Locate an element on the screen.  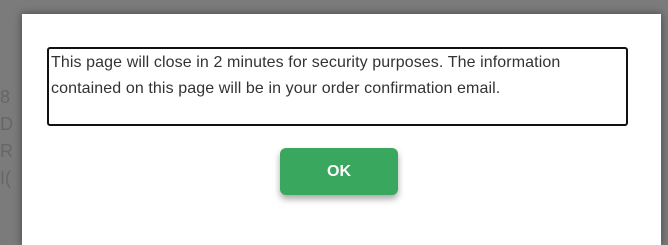
background-partial-line: D is located at coordinates (6, 124).